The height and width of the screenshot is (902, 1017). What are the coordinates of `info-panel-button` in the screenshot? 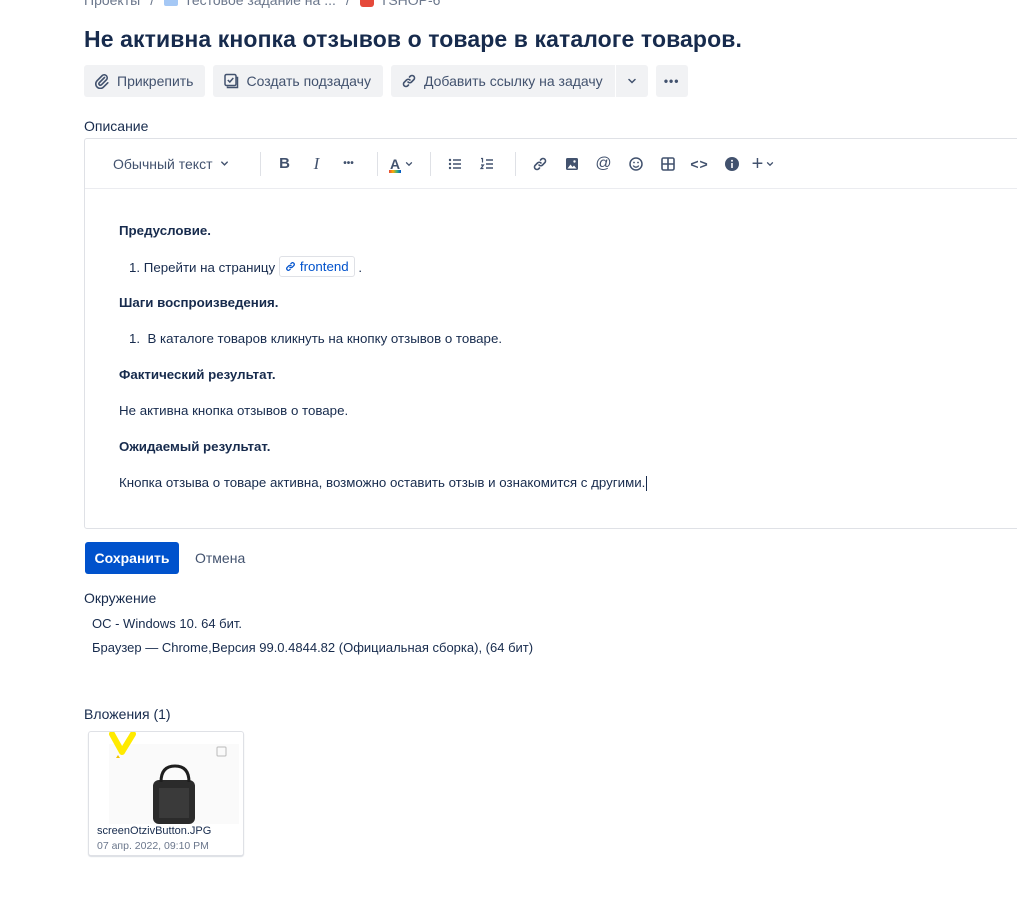 It's located at (732, 164).